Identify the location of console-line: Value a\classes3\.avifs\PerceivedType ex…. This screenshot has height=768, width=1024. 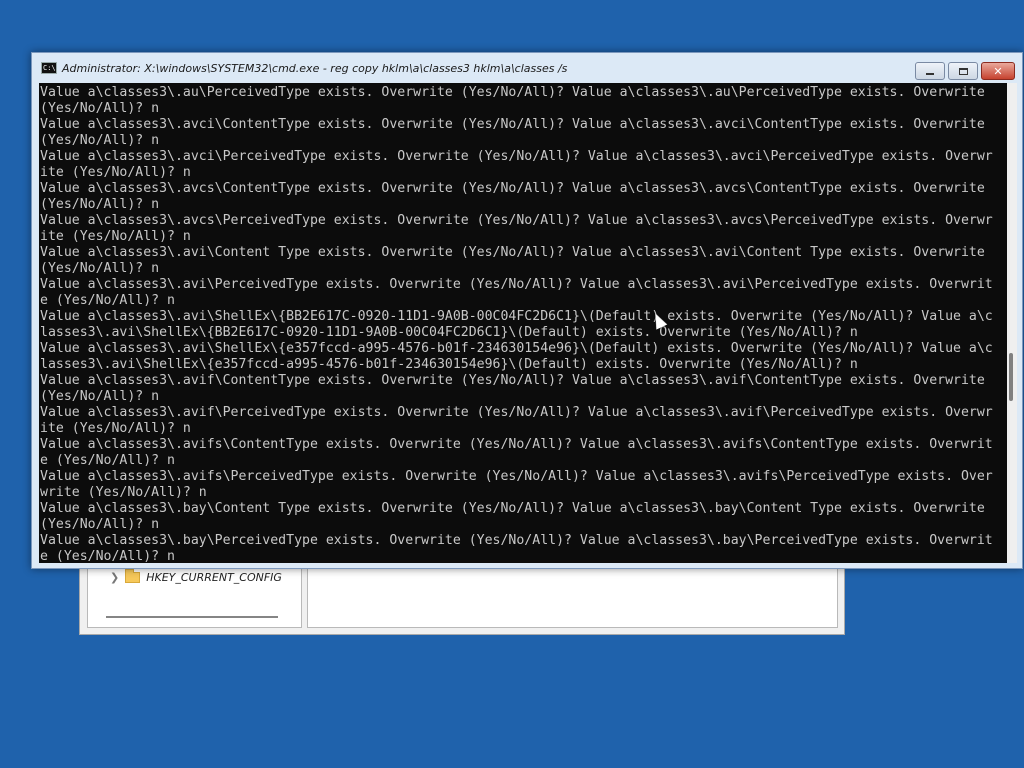
(516, 476).